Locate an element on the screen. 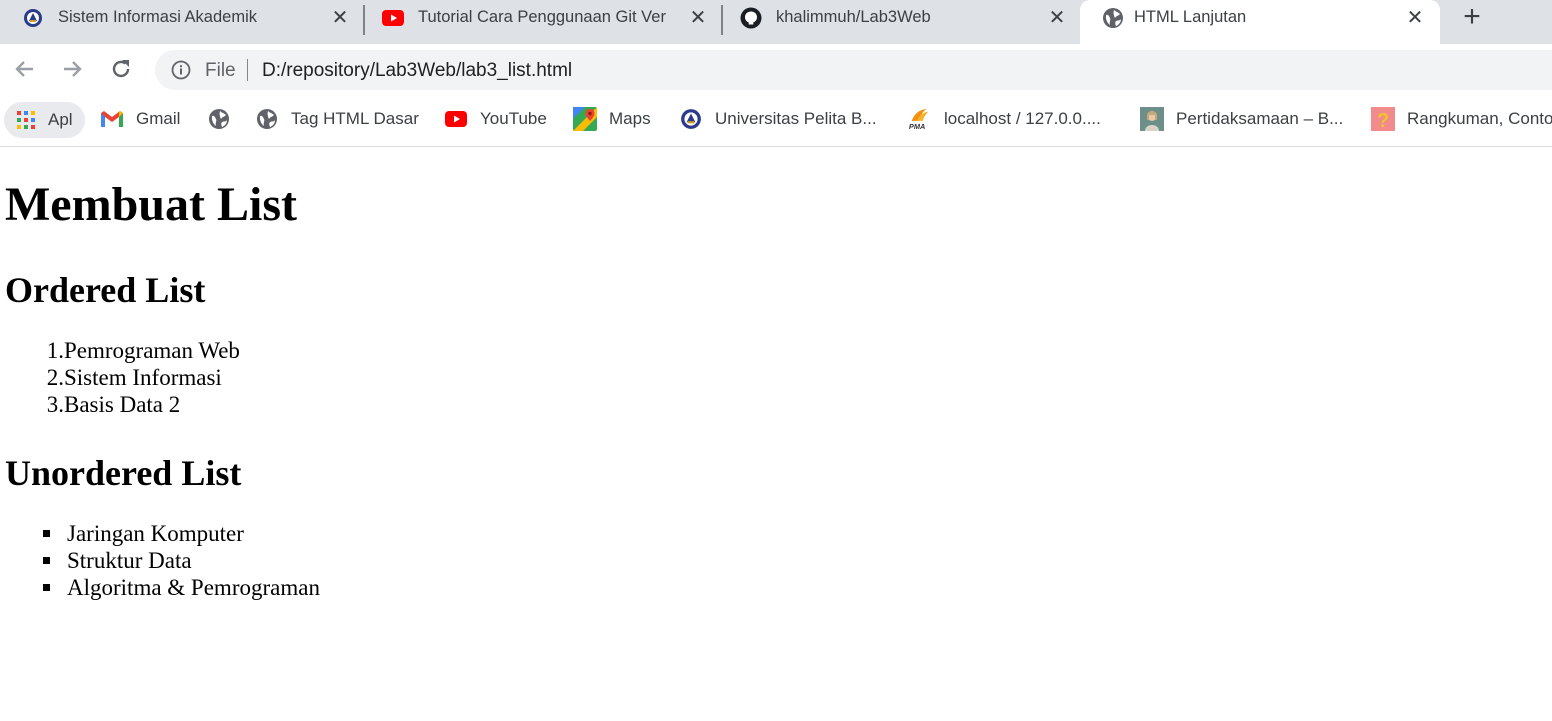  tab-title: Tutorial Cara Penggunaan Git Ver is located at coordinates (542, 17).